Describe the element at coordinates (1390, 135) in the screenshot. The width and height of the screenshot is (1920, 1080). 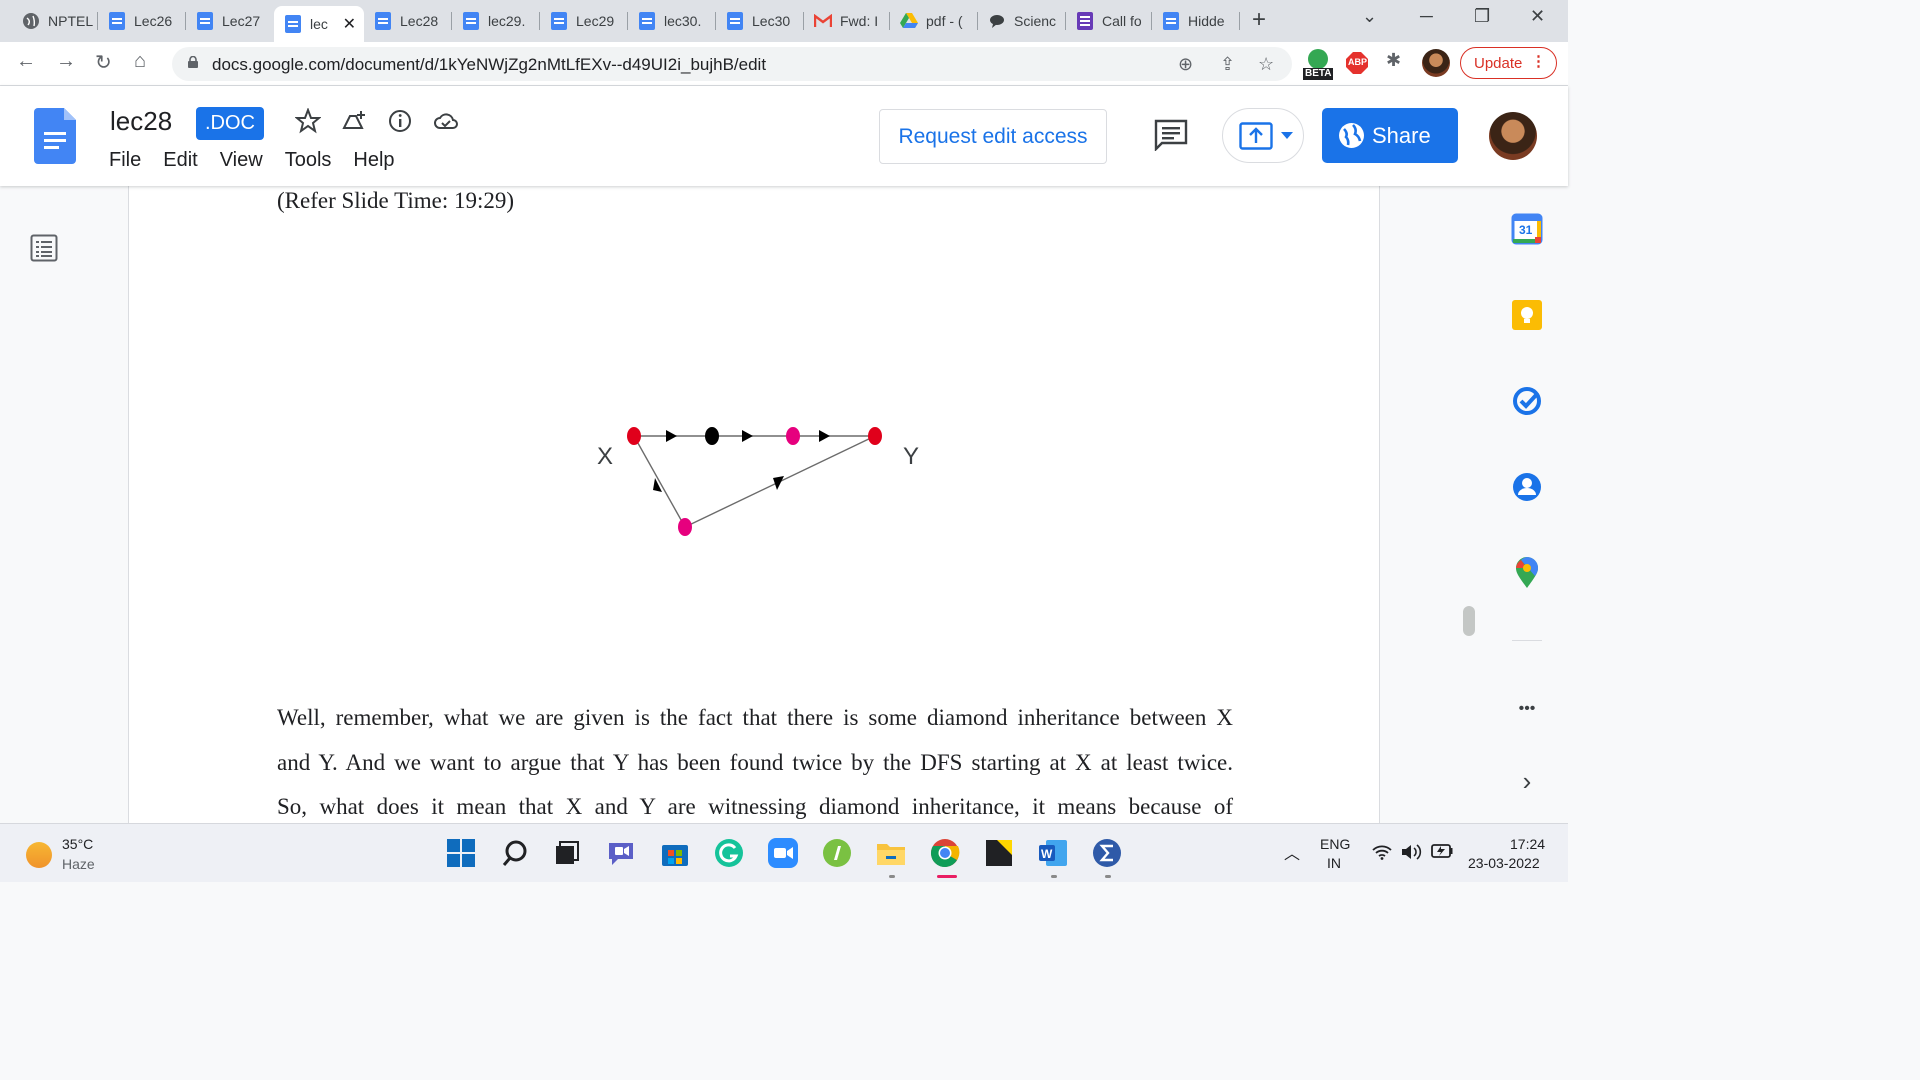
I see `share-button: Share` at that location.